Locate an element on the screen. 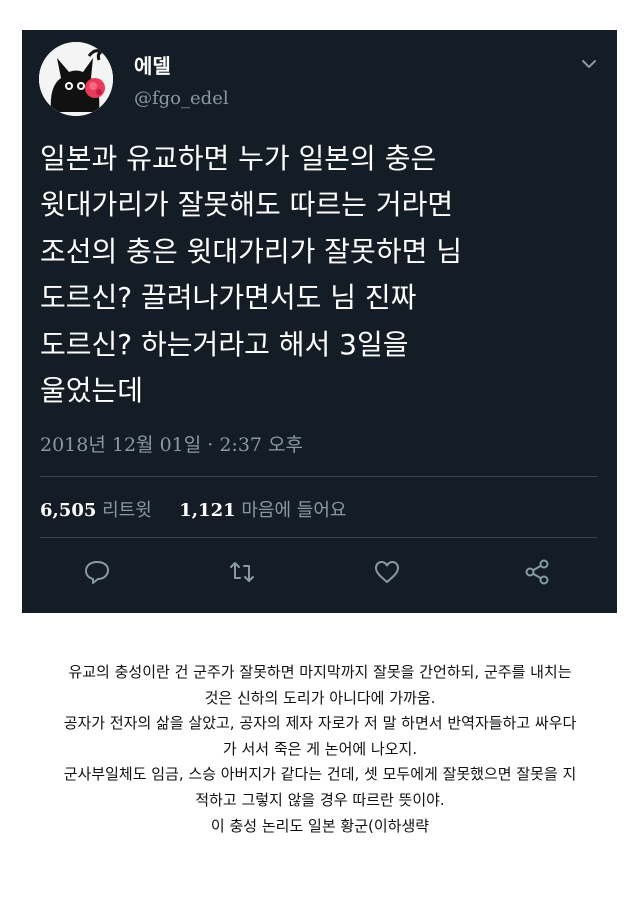 This screenshot has width=640, height=898. tweet-text-line: 일본과 유교하면 누가 일본의 충은 is located at coordinates (238, 158).